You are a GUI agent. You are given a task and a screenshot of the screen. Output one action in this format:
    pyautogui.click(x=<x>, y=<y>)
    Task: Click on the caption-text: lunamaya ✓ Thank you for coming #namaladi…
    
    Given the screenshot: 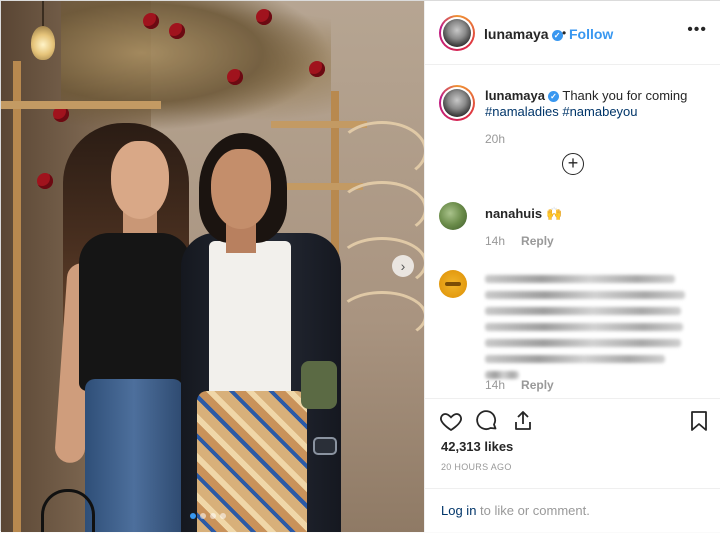 What is the action you would take?
    pyautogui.click(x=597, y=104)
    